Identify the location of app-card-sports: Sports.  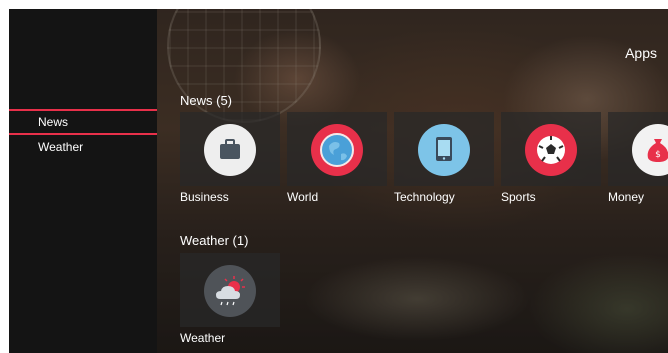
(551, 158).